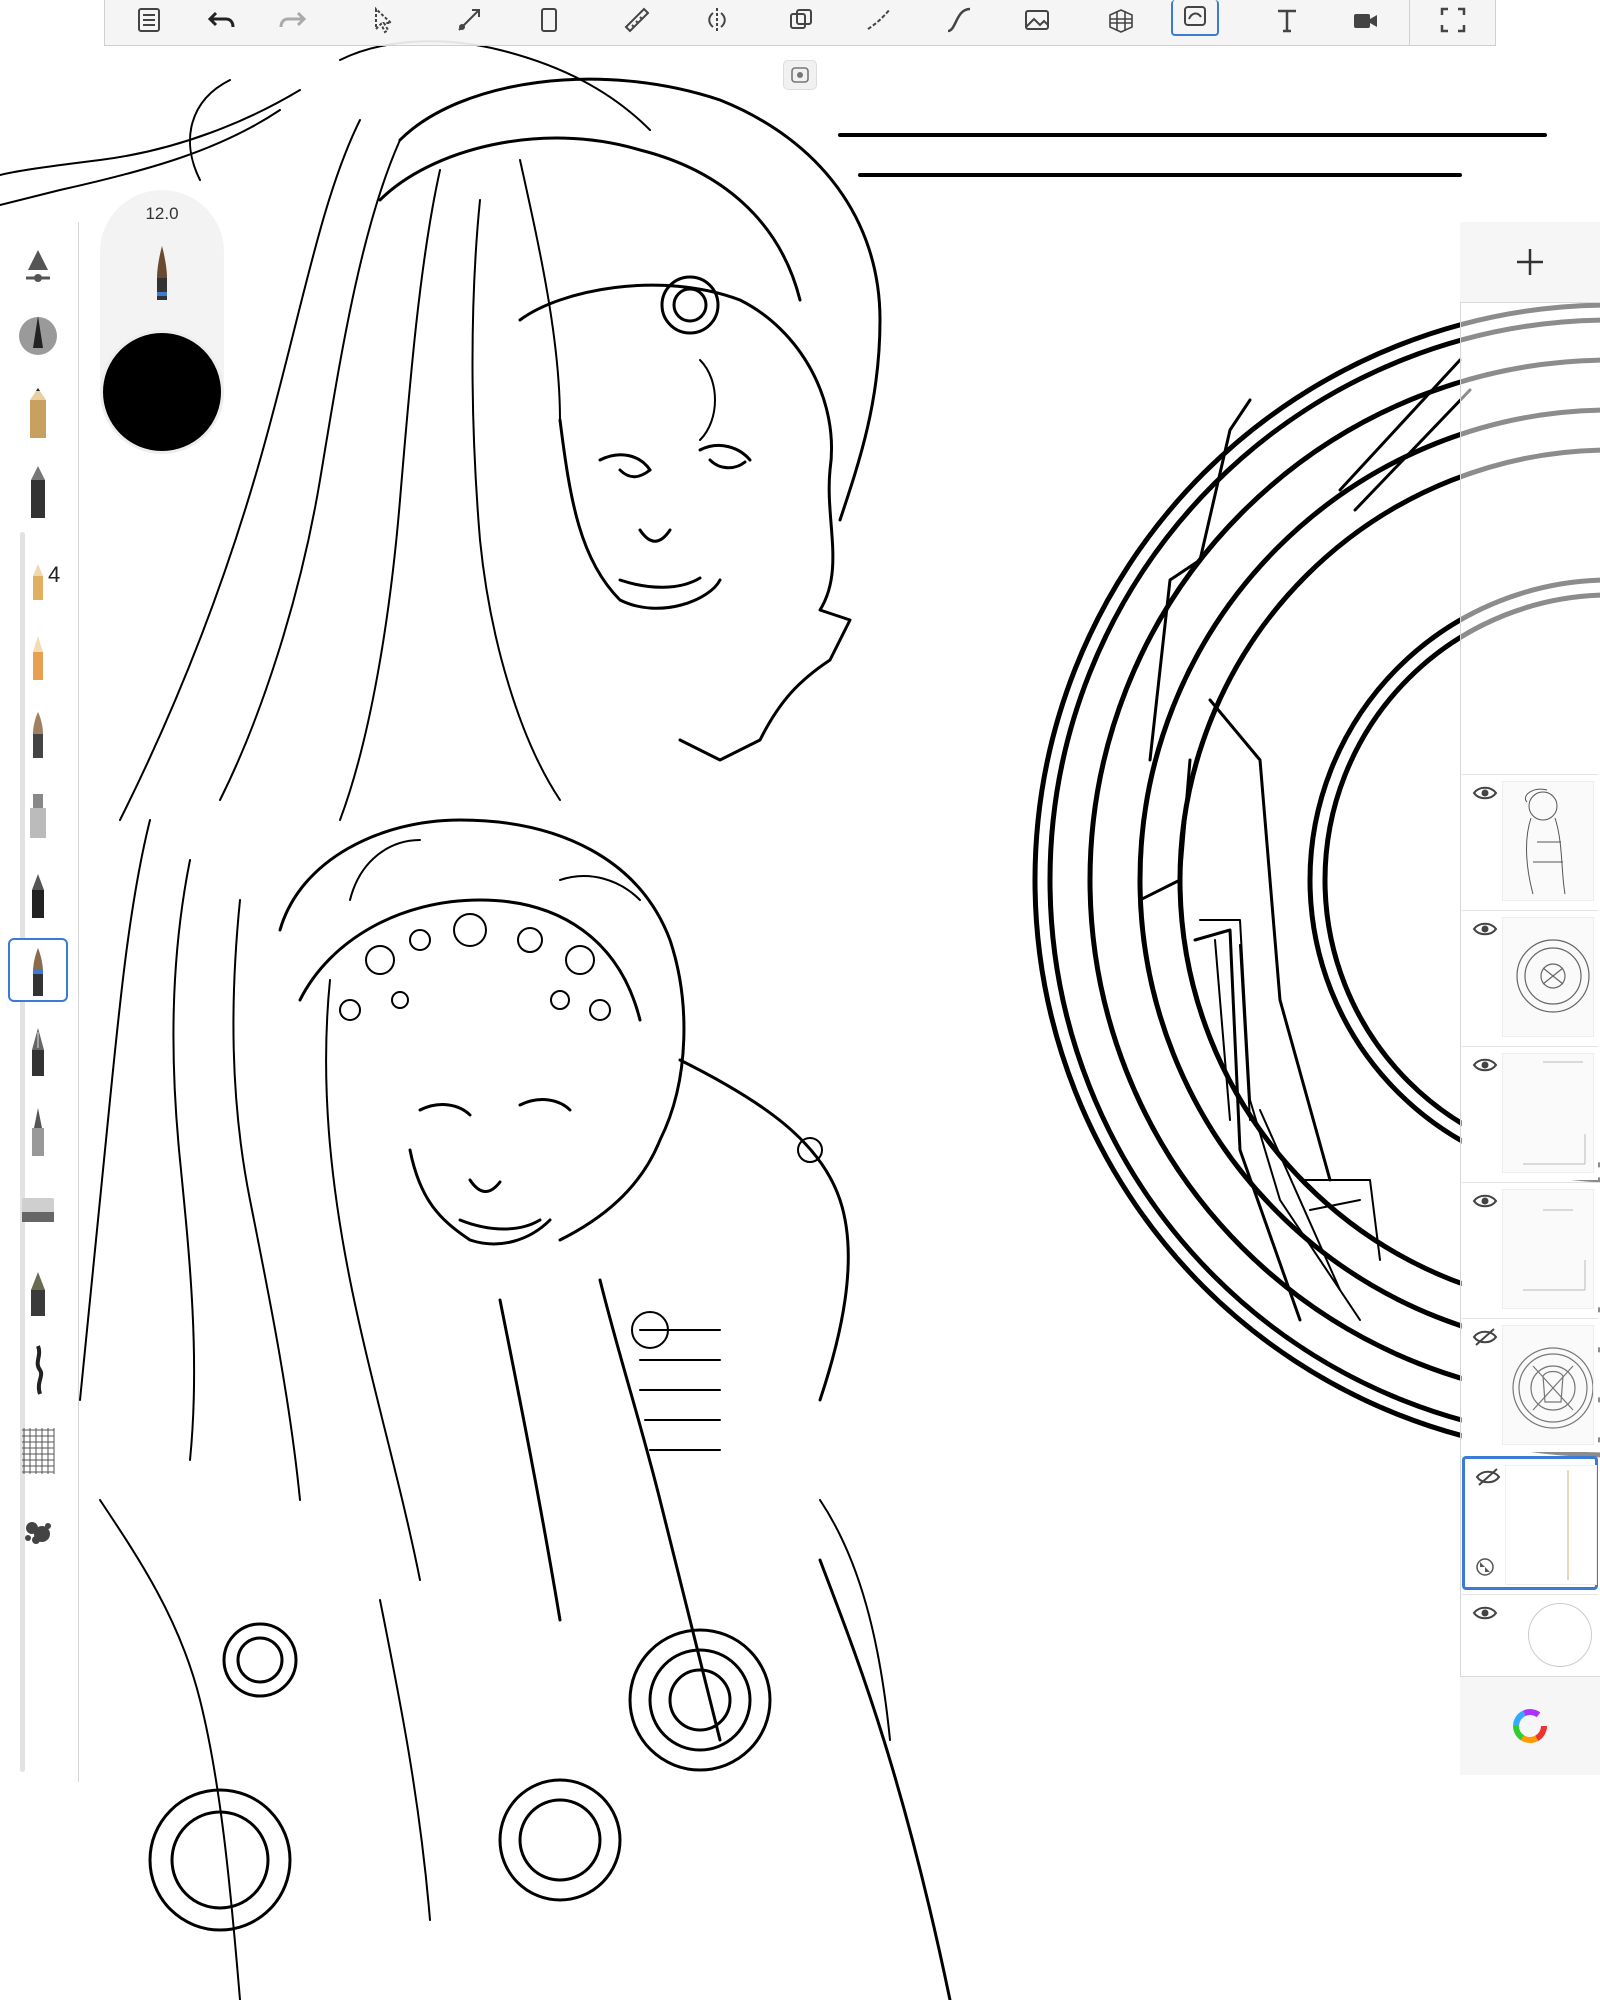  What do you see at coordinates (1365, 20) in the screenshot?
I see `record-icon` at bounding box center [1365, 20].